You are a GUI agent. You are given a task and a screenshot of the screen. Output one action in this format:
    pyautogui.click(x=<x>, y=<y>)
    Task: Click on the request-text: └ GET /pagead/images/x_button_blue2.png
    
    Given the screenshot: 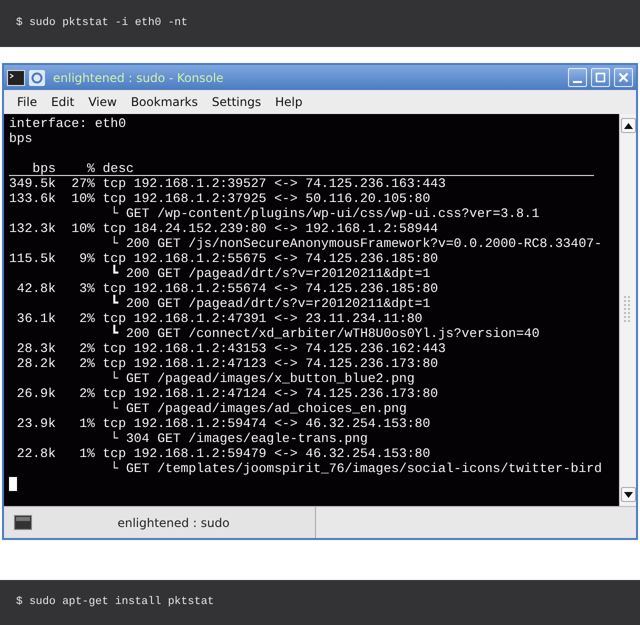 What is the action you would take?
    pyautogui.click(x=262, y=378)
    